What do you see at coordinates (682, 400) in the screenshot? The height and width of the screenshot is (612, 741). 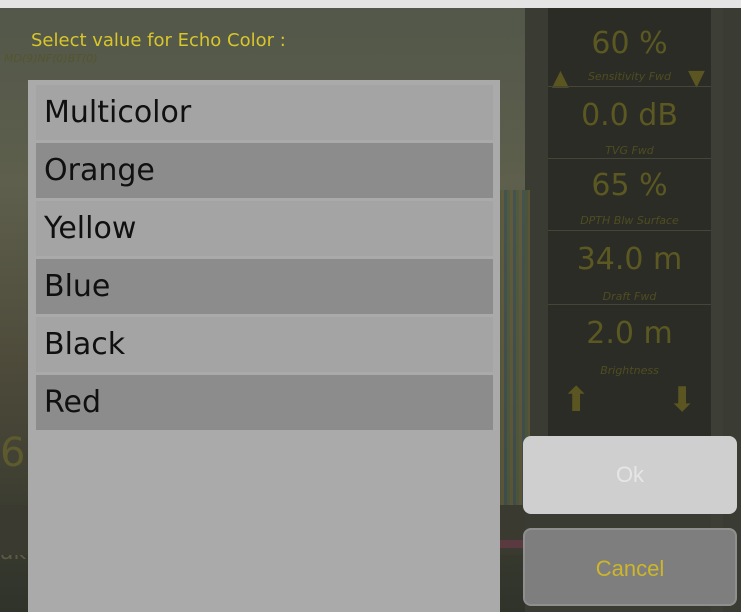 I see `brightness-down-icon: ⬇` at bounding box center [682, 400].